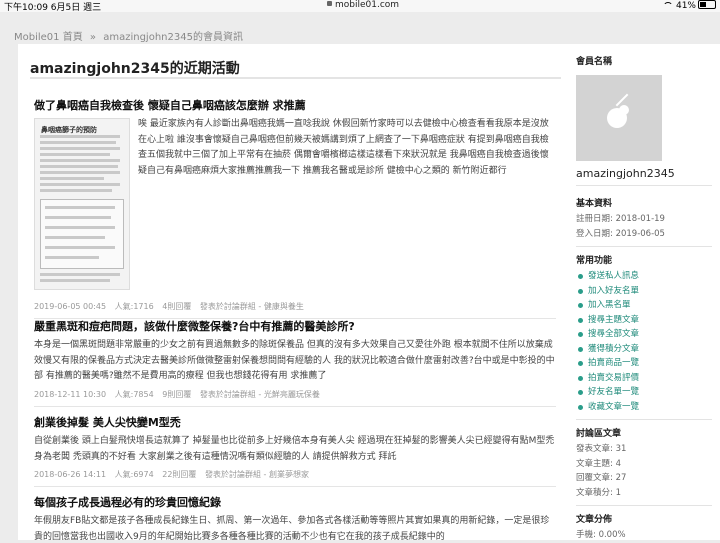  Describe the element at coordinates (329, 3) in the screenshot. I see `lock-icon` at that location.